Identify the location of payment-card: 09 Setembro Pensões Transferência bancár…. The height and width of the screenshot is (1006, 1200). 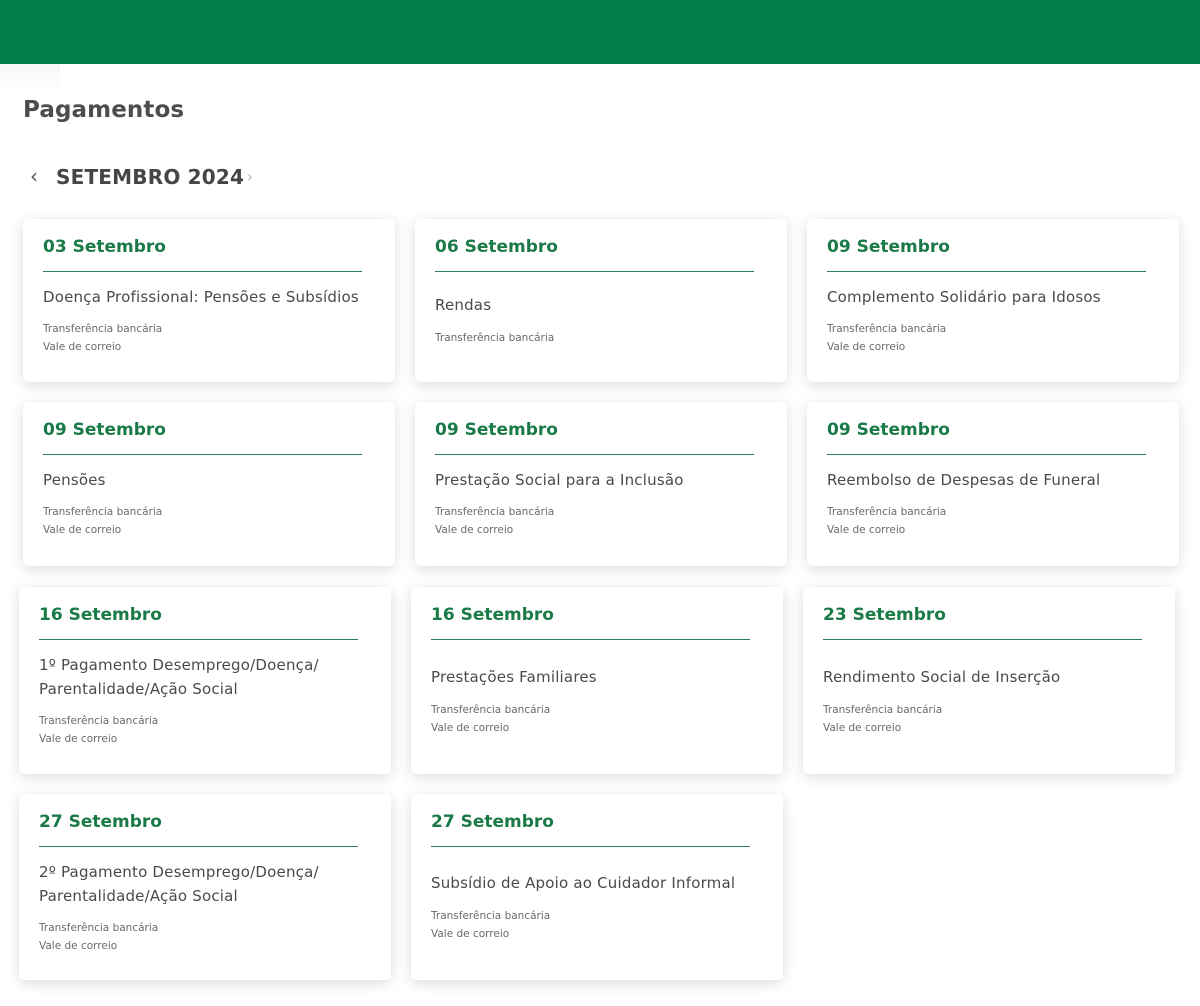
(209, 484).